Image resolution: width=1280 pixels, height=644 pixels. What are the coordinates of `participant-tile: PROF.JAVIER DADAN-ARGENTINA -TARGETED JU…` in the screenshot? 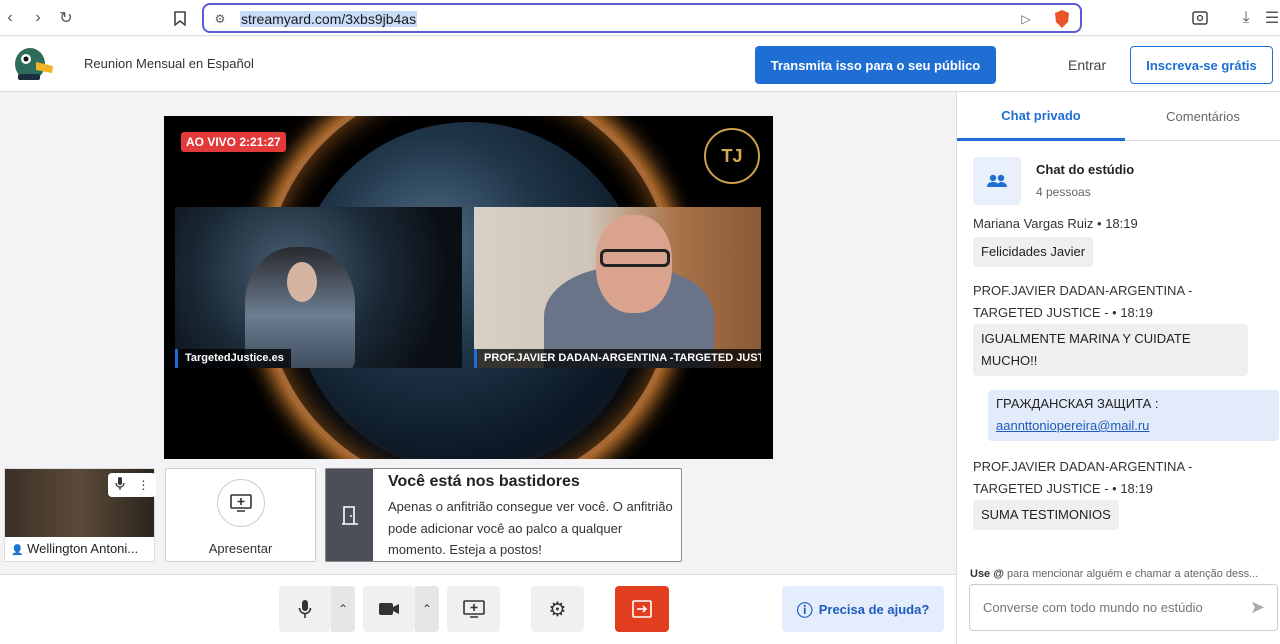 It's located at (617, 287).